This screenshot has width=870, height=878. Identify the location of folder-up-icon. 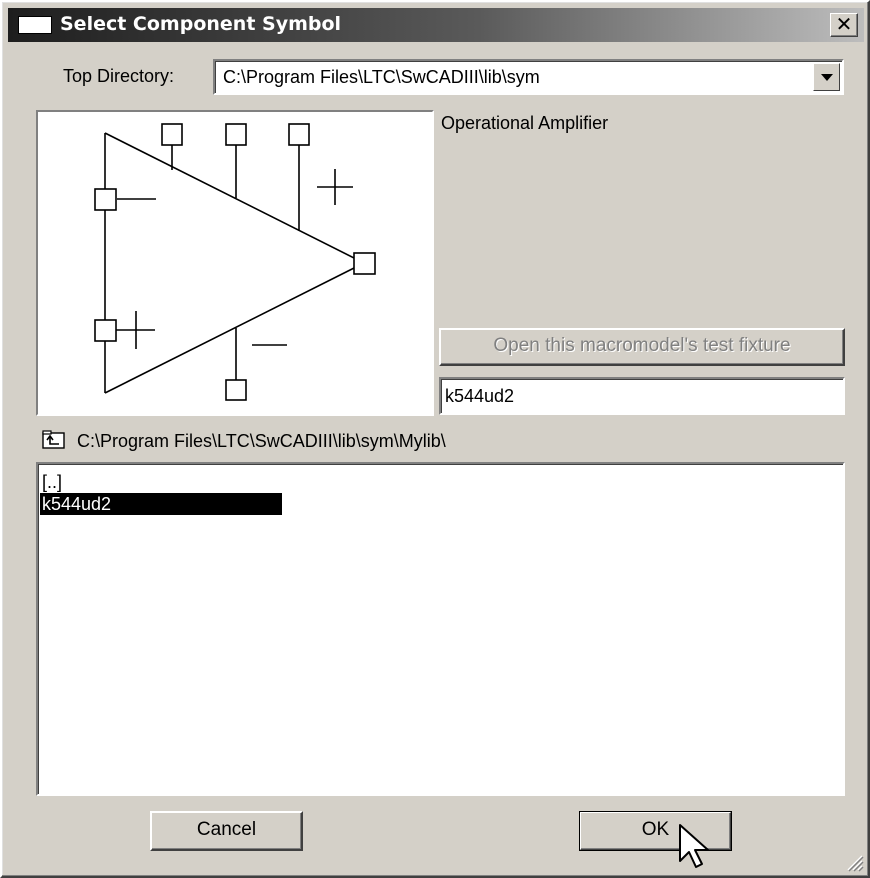
(54, 440).